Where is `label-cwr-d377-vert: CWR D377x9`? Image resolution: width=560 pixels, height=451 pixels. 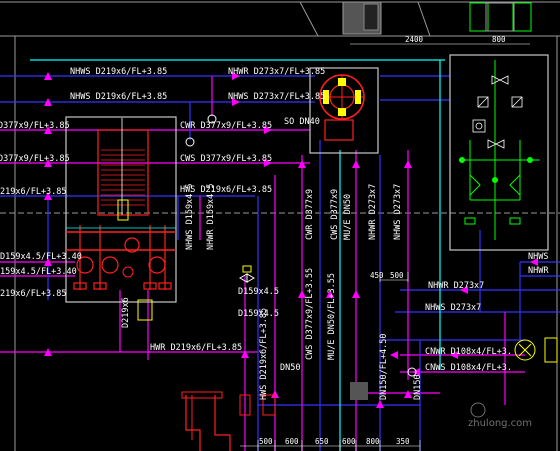
label-cwr-d377-vert: CWR D377x9 is located at coordinates (310, 214).